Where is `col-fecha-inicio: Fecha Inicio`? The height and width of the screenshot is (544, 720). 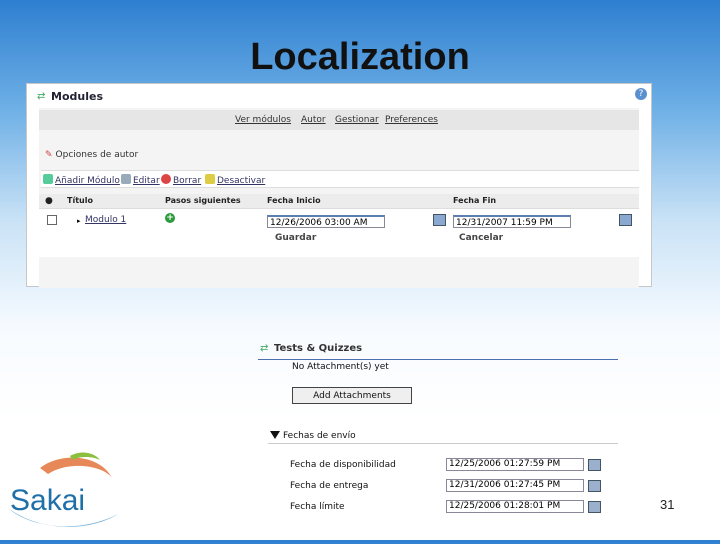 col-fecha-inicio: Fecha Inicio is located at coordinates (294, 200).